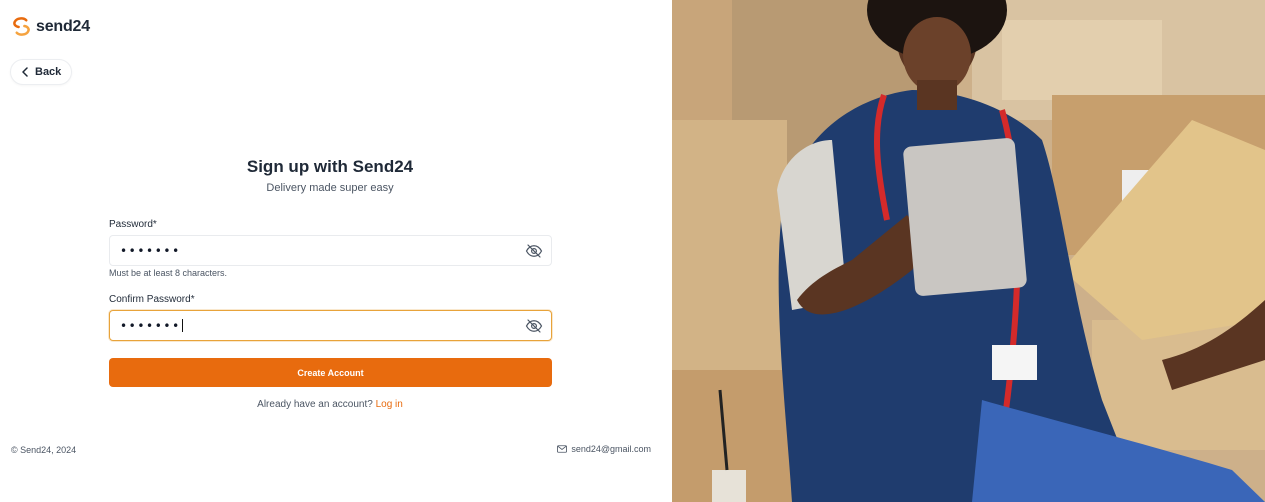  What do you see at coordinates (330, 372) in the screenshot?
I see `create-account-button: Create Account` at bounding box center [330, 372].